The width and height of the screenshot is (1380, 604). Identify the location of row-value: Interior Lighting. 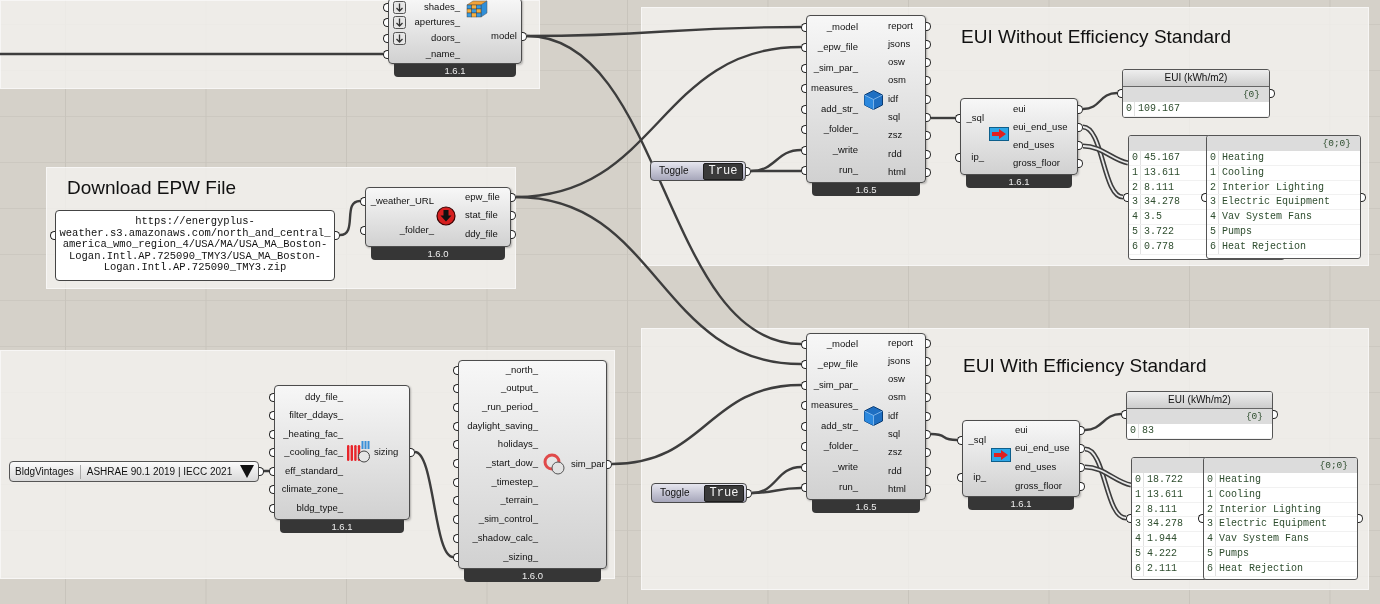
(1273, 187).